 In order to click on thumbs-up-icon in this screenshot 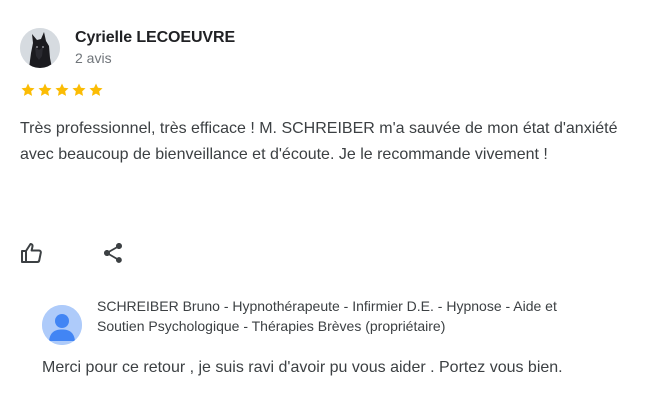, I will do `click(32, 255)`.